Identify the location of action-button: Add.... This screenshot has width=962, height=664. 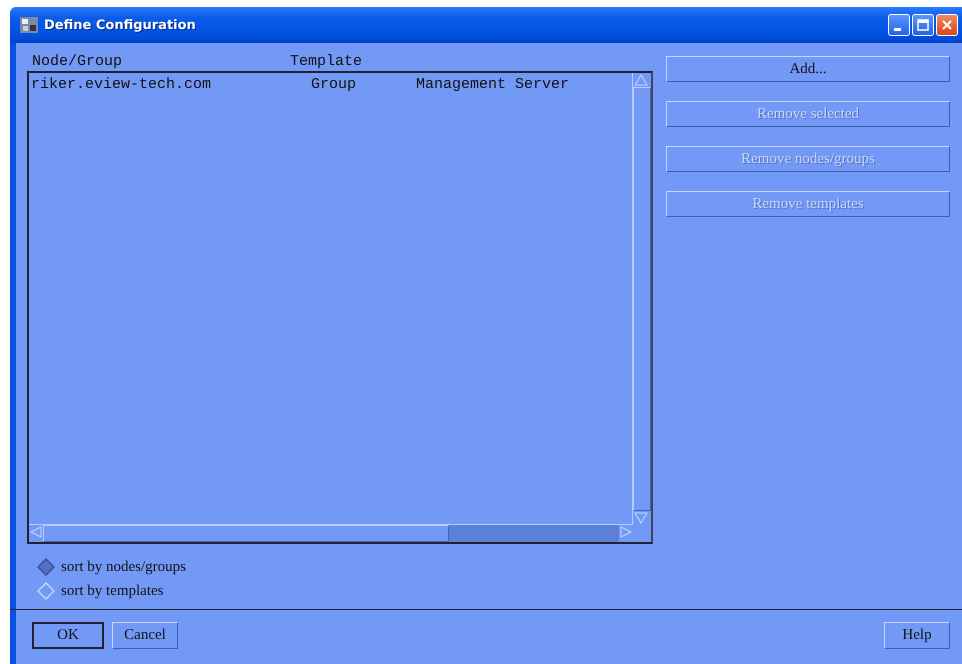
(808, 69).